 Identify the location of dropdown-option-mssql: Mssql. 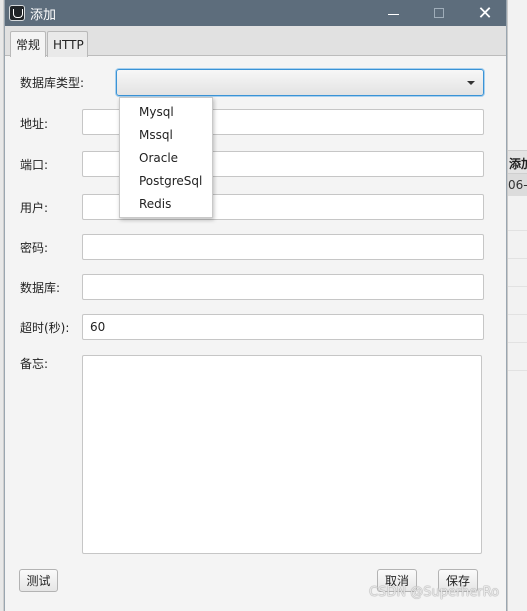
(156, 135).